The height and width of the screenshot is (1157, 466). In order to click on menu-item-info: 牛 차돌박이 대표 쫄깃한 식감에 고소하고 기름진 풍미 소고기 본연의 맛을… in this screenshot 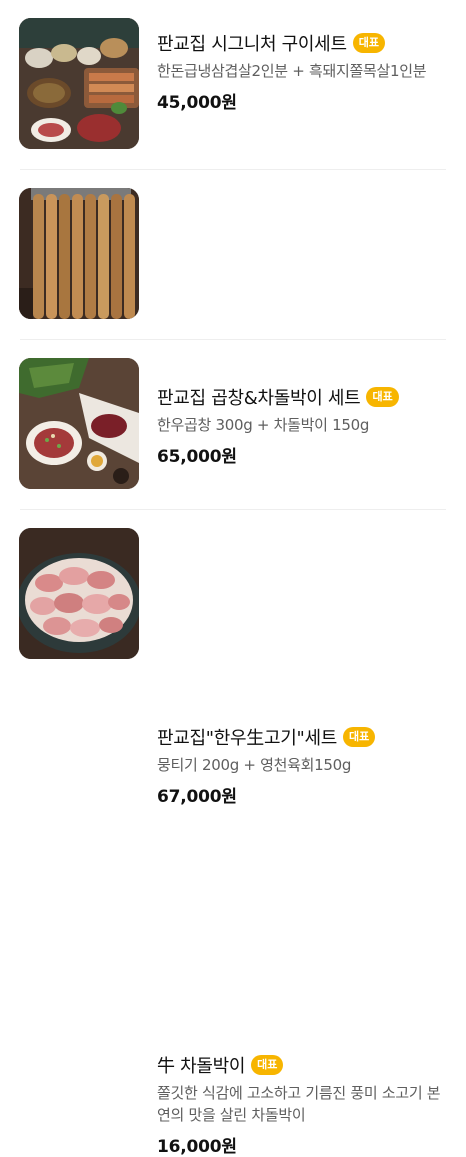, I will do `click(301, 1104)`.